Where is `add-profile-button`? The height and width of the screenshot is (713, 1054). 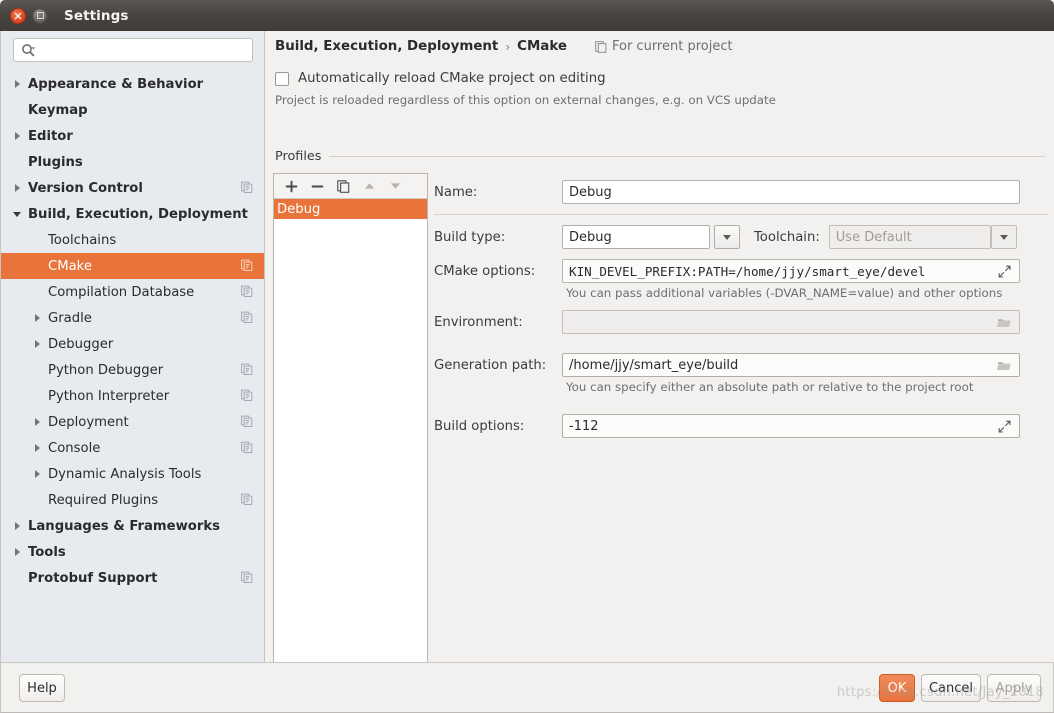 add-profile-button is located at coordinates (291, 186).